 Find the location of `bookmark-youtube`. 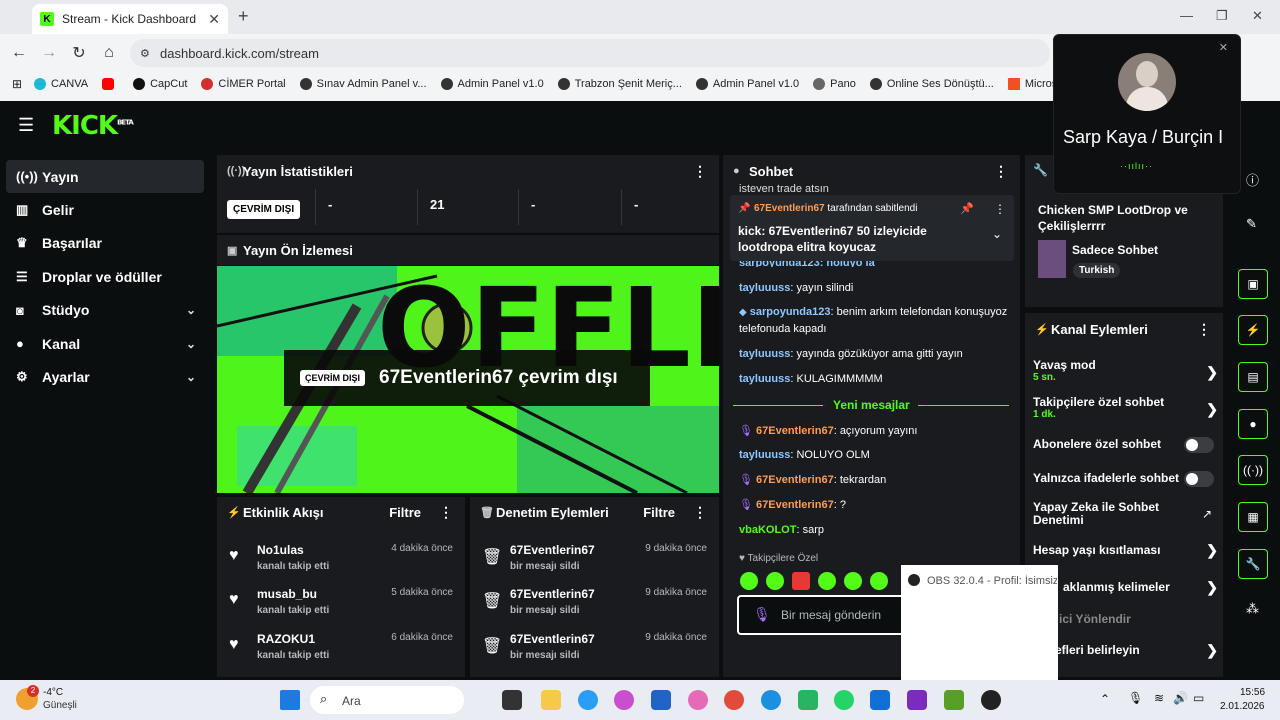

bookmark-youtube is located at coordinates (110, 84).